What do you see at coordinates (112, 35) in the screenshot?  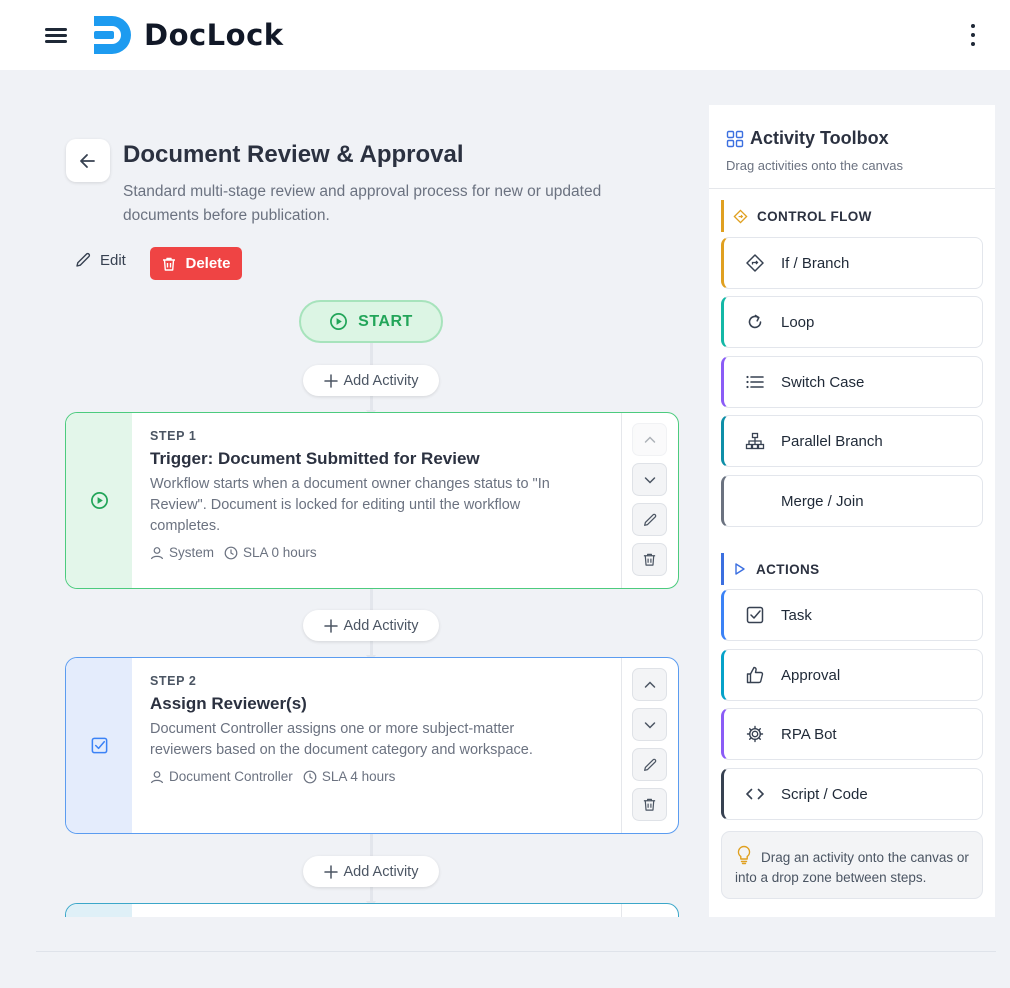 I see `doclock-logo-icon` at bounding box center [112, 35].